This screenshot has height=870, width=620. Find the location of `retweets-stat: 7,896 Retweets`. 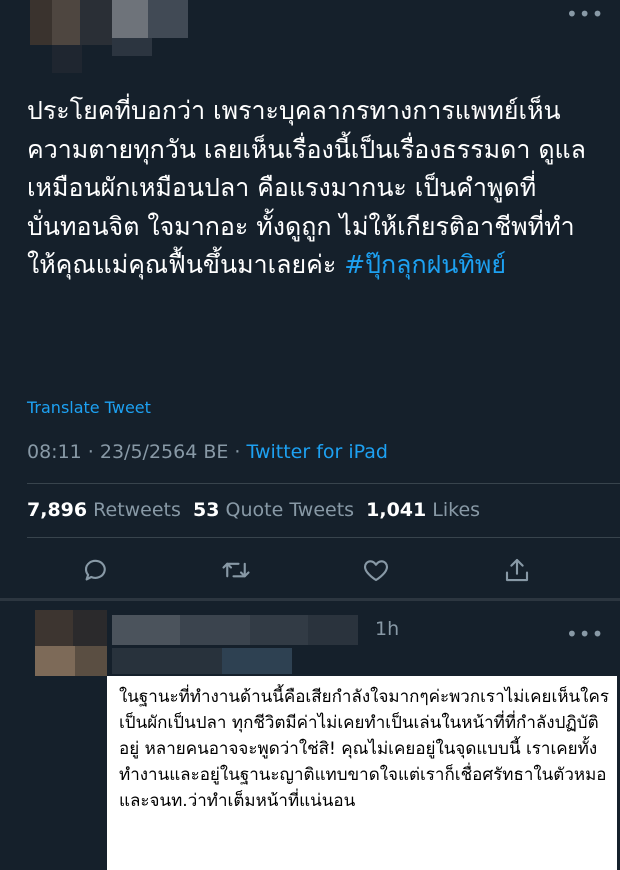

retweets-stat: 7,896 Retweets is located at coordinates (104, 510).